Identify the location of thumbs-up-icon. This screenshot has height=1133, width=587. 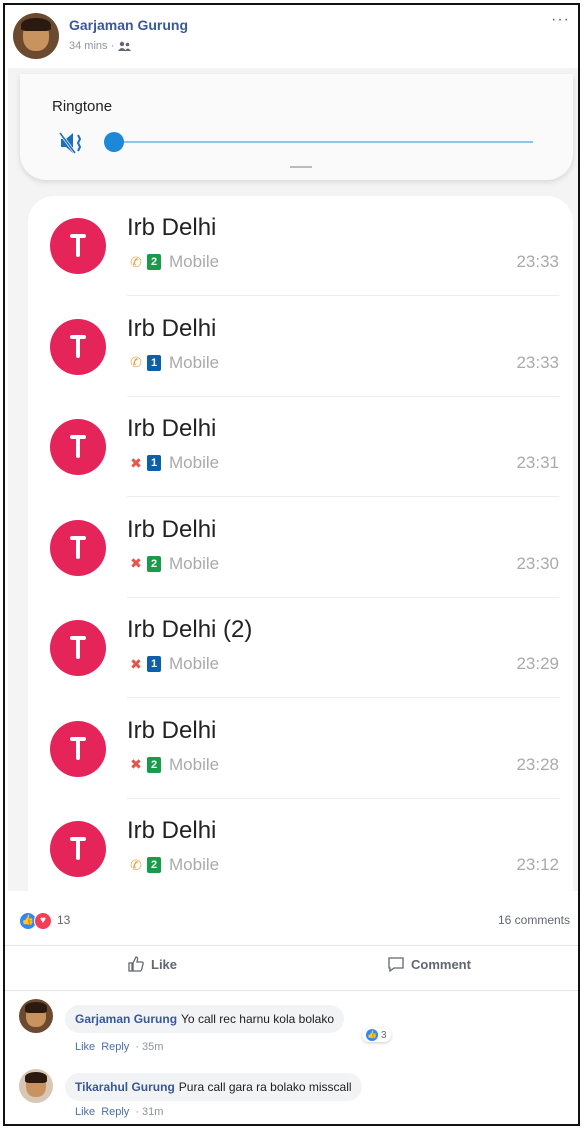
(136, 964).